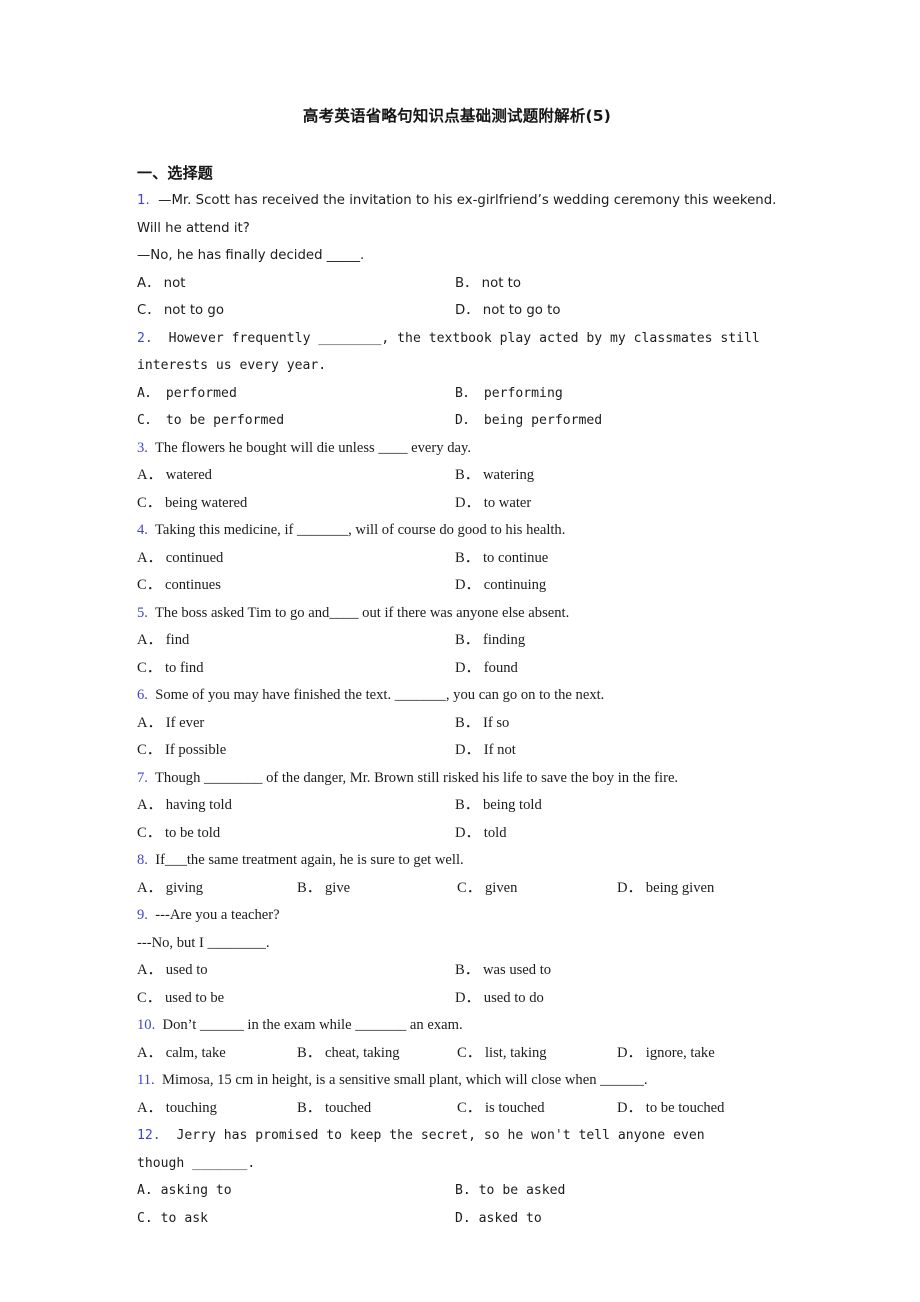  What do you see at coordinates (191, 1107) in the screenshot?
I see `option-text: touching` at bounding box center [191, 1107].